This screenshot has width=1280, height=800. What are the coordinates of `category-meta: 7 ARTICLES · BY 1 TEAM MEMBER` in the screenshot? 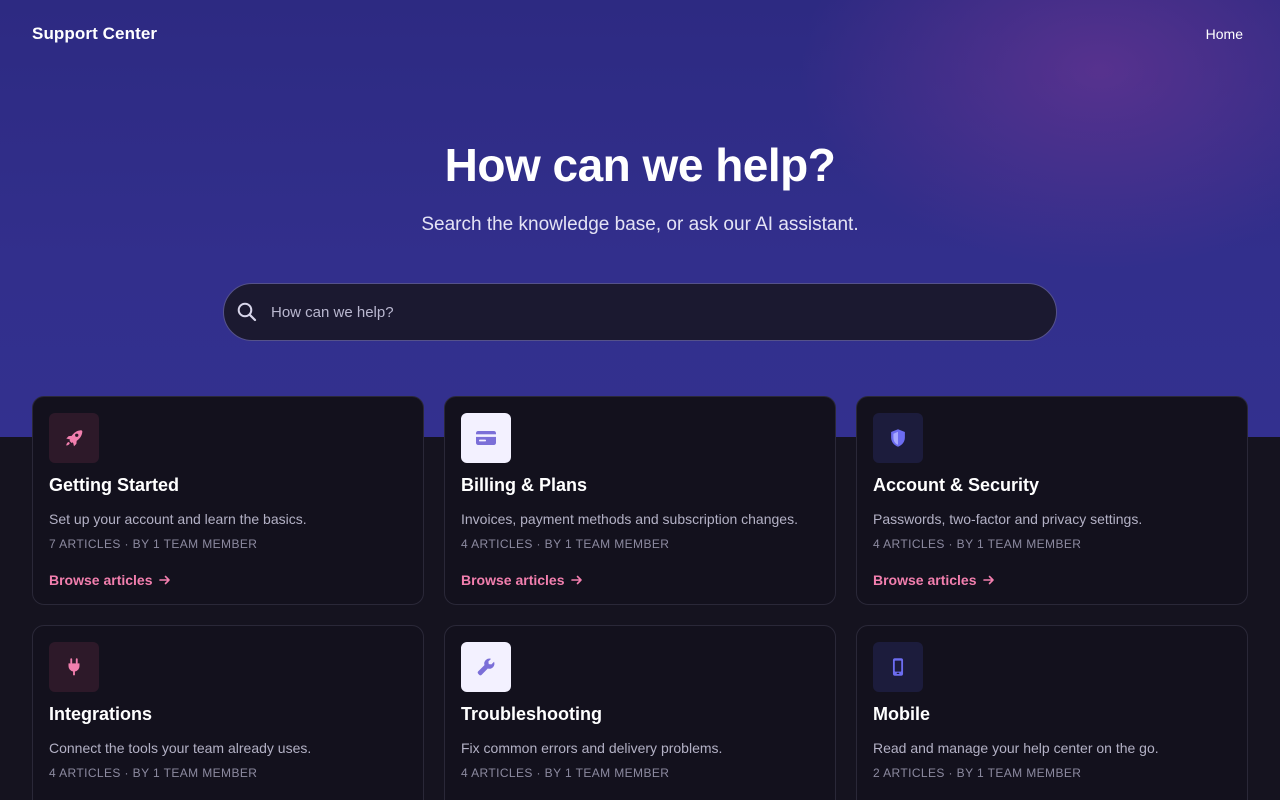 It's located at (153, 544).